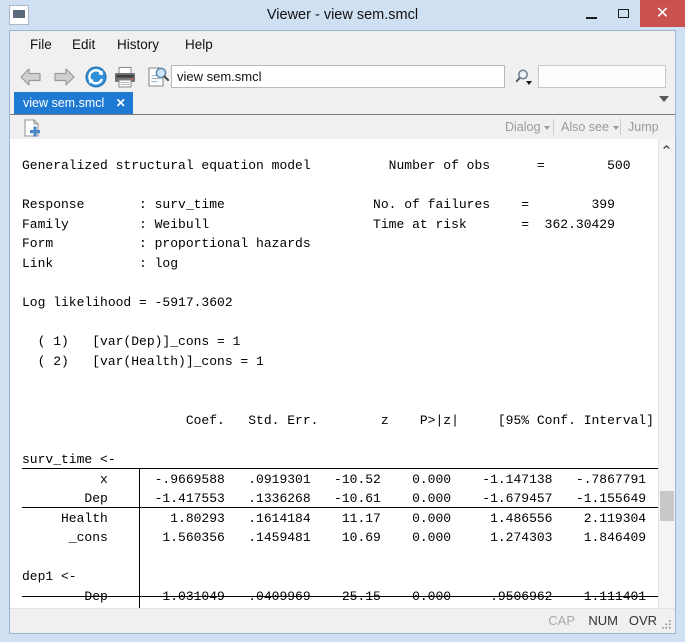  What do you see at coordinates (138, 44) in the screenshot?
I see `menu-item-history: History` at bounding box center [138, 44].